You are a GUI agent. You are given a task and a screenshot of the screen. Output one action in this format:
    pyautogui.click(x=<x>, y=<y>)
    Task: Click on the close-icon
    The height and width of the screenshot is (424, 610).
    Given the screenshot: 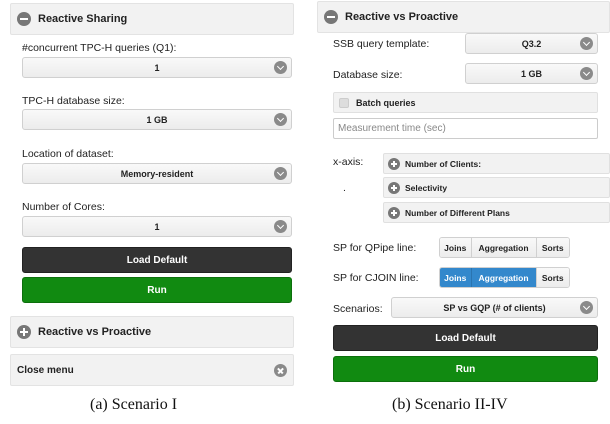 What is the action you would take?
    pyautogui.click(x=280, y=370)
    